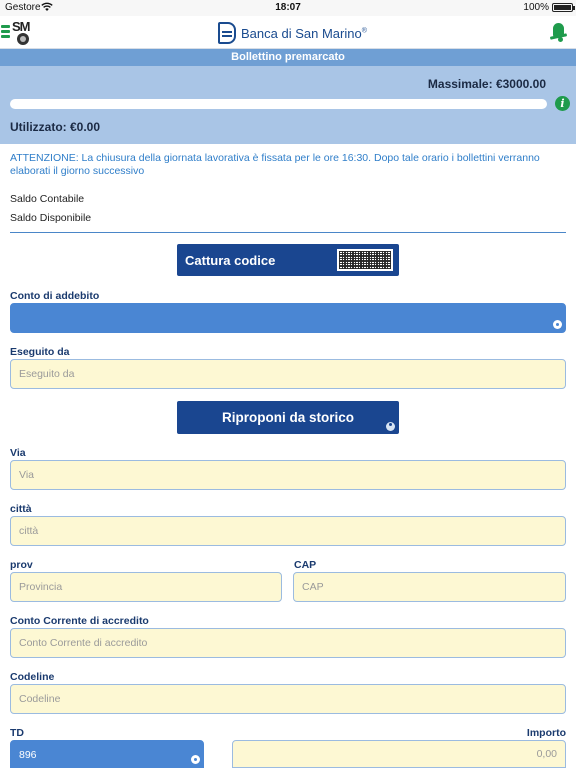 The height and width of the screenshot is (768, 576). I want to click on td-label: TD, so click(17, 733).